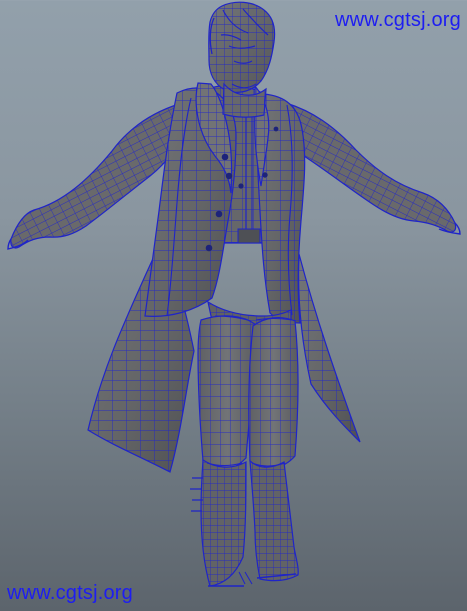 The height and width of the screenshot is (611, 467). What do you see at coordinates (398, 20) in the screenshot?
I see `watermark-top: www.cgtsj.org` at bounding box center [398, 20].